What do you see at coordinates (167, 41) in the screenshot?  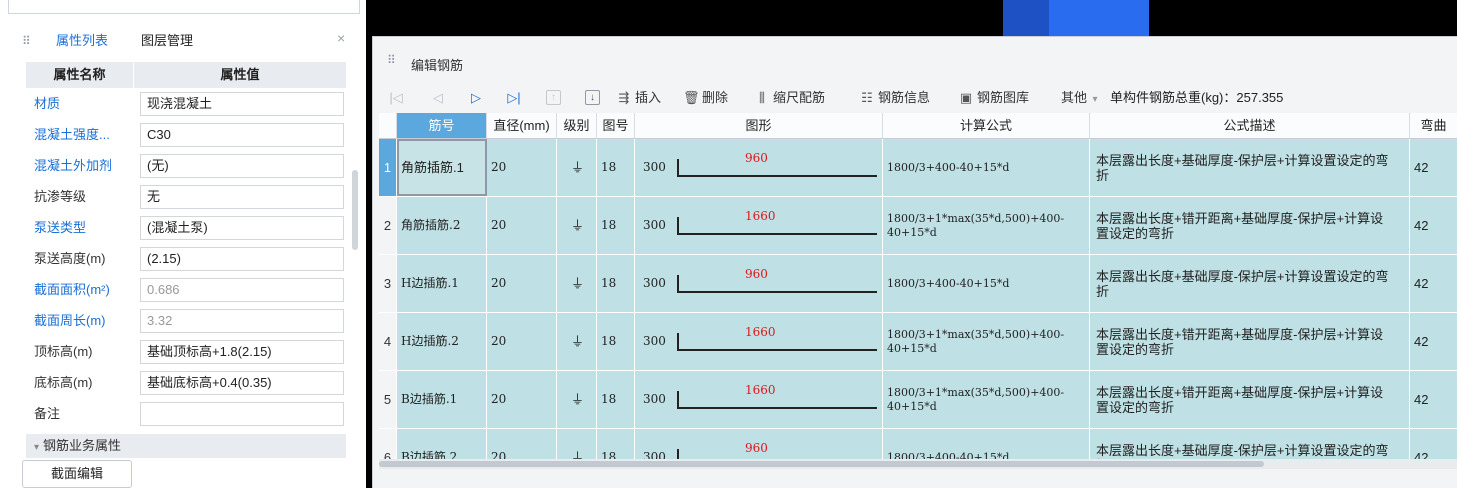 I see `tab-layer-management: 图层管理` at bounding box center [167, 41].